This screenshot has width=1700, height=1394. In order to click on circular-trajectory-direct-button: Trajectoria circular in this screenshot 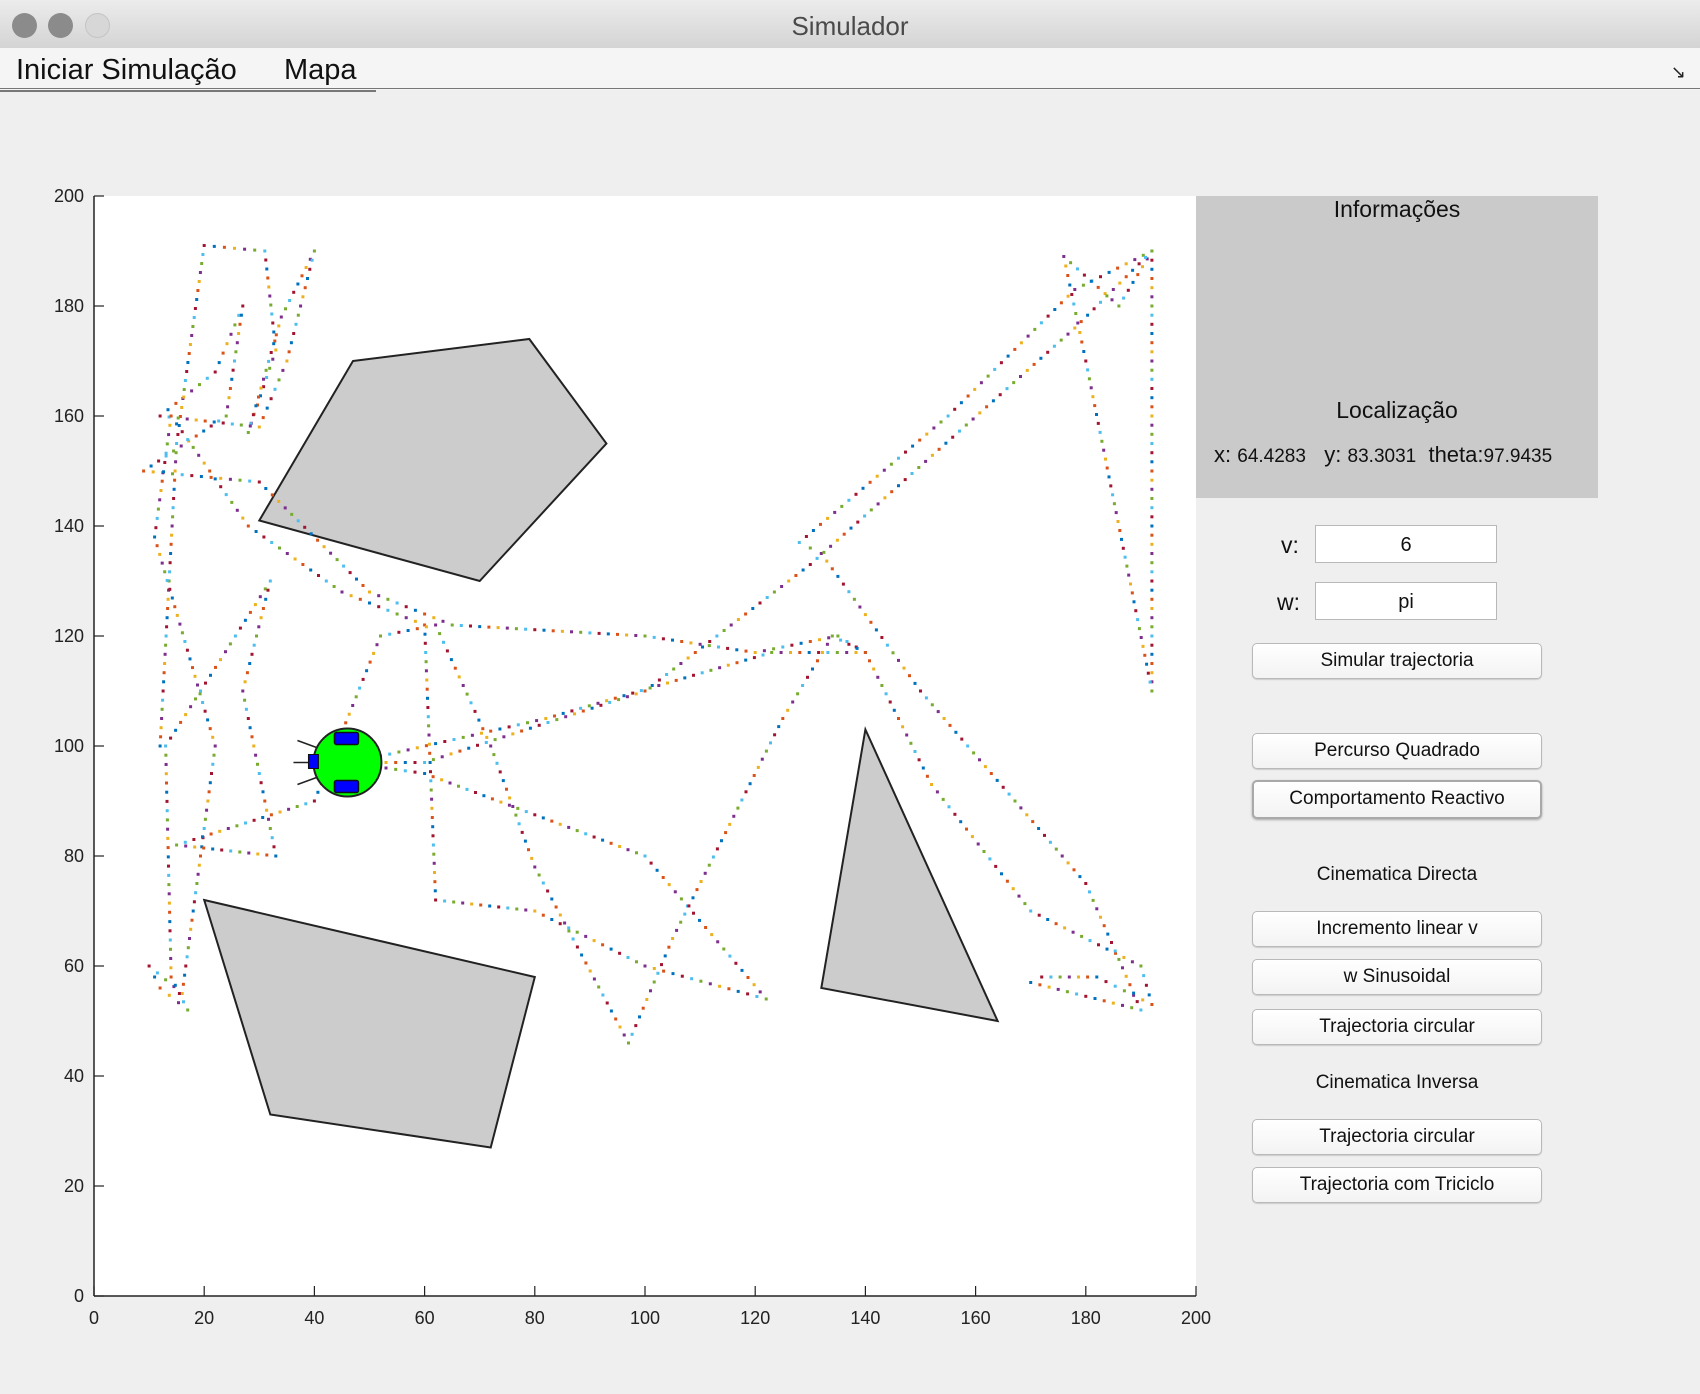, I will do `click(1397, 1027)`.